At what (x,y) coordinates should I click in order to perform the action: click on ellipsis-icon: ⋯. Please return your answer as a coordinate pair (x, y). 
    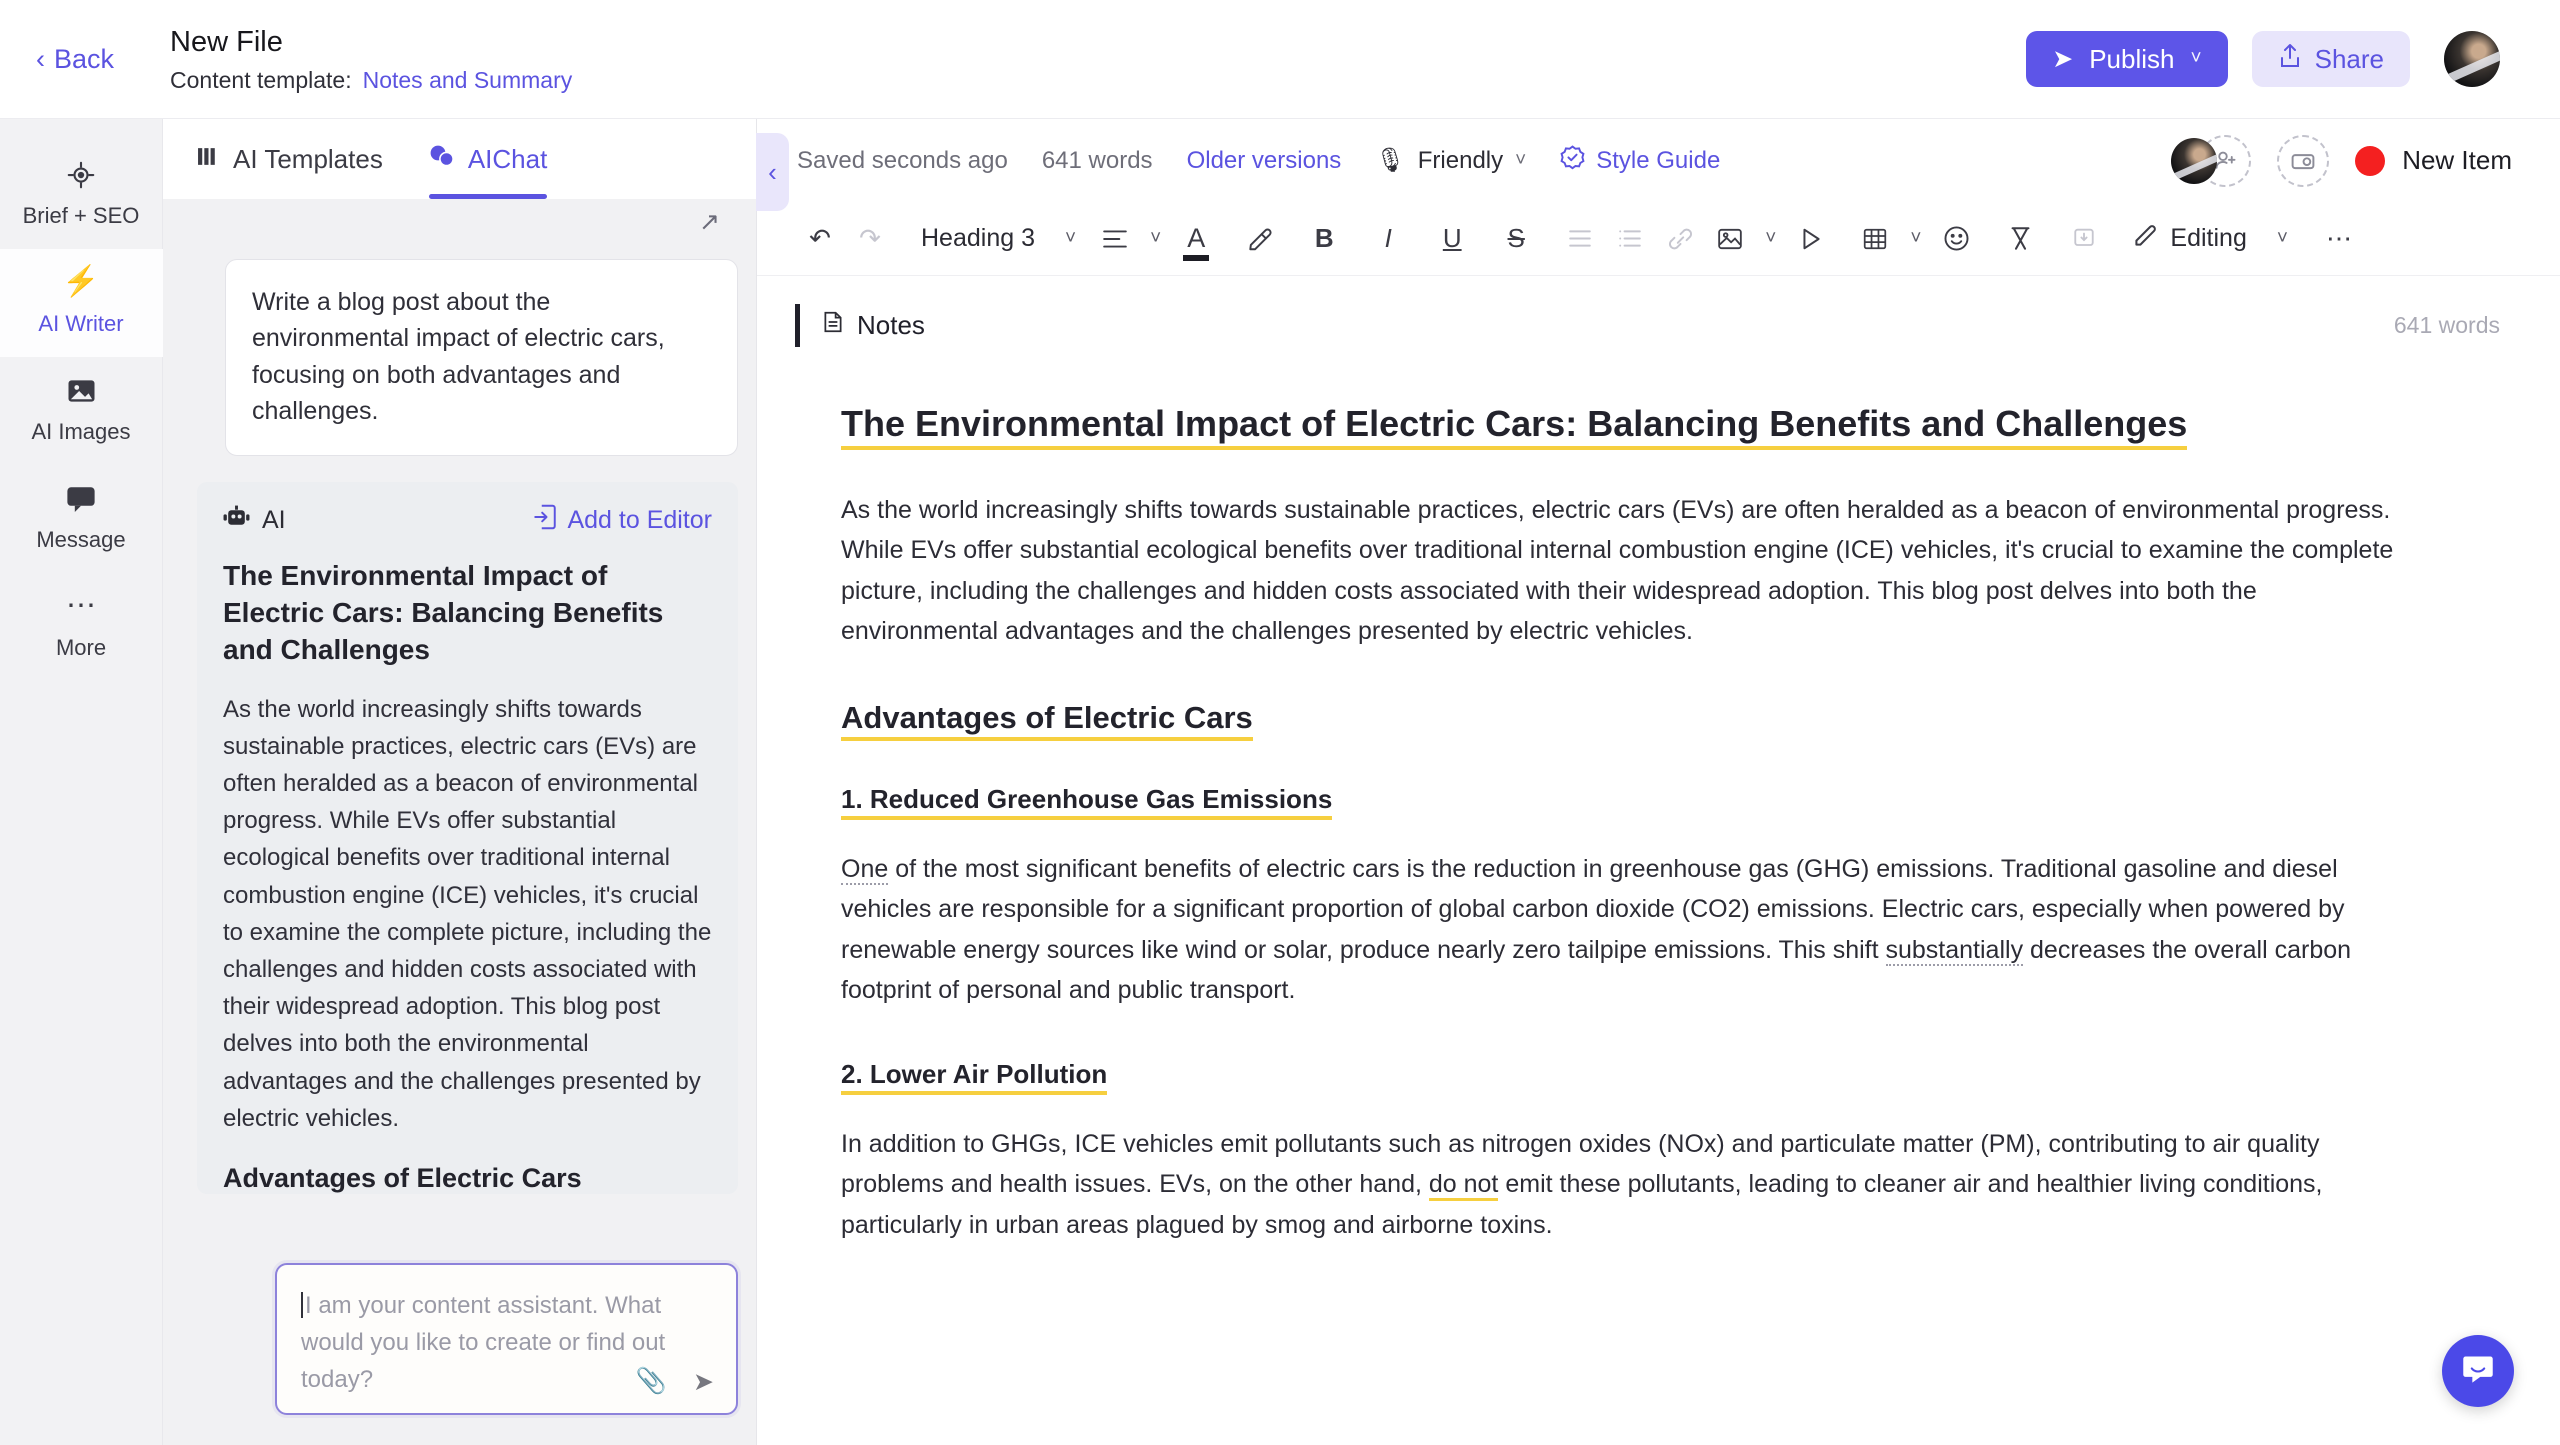
    Looking at the image, I should click on (81, 605).